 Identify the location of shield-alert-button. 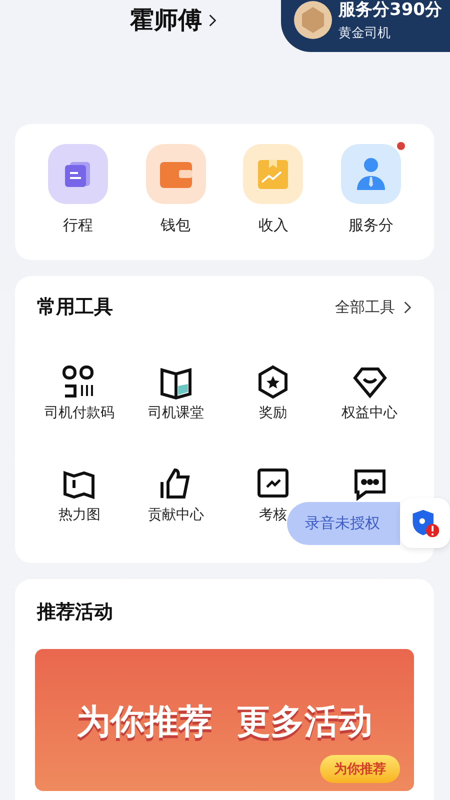
(425, 523).